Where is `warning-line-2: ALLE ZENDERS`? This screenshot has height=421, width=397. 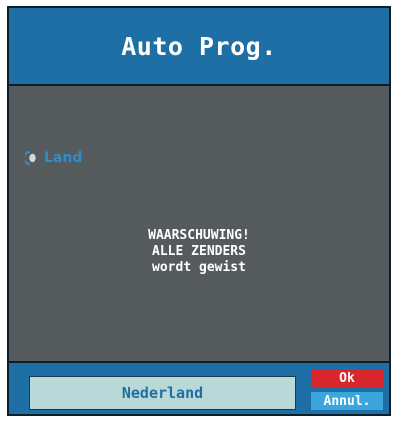
warning-line-2: ALLE ZENDERS is located at coordinates (199, 251).